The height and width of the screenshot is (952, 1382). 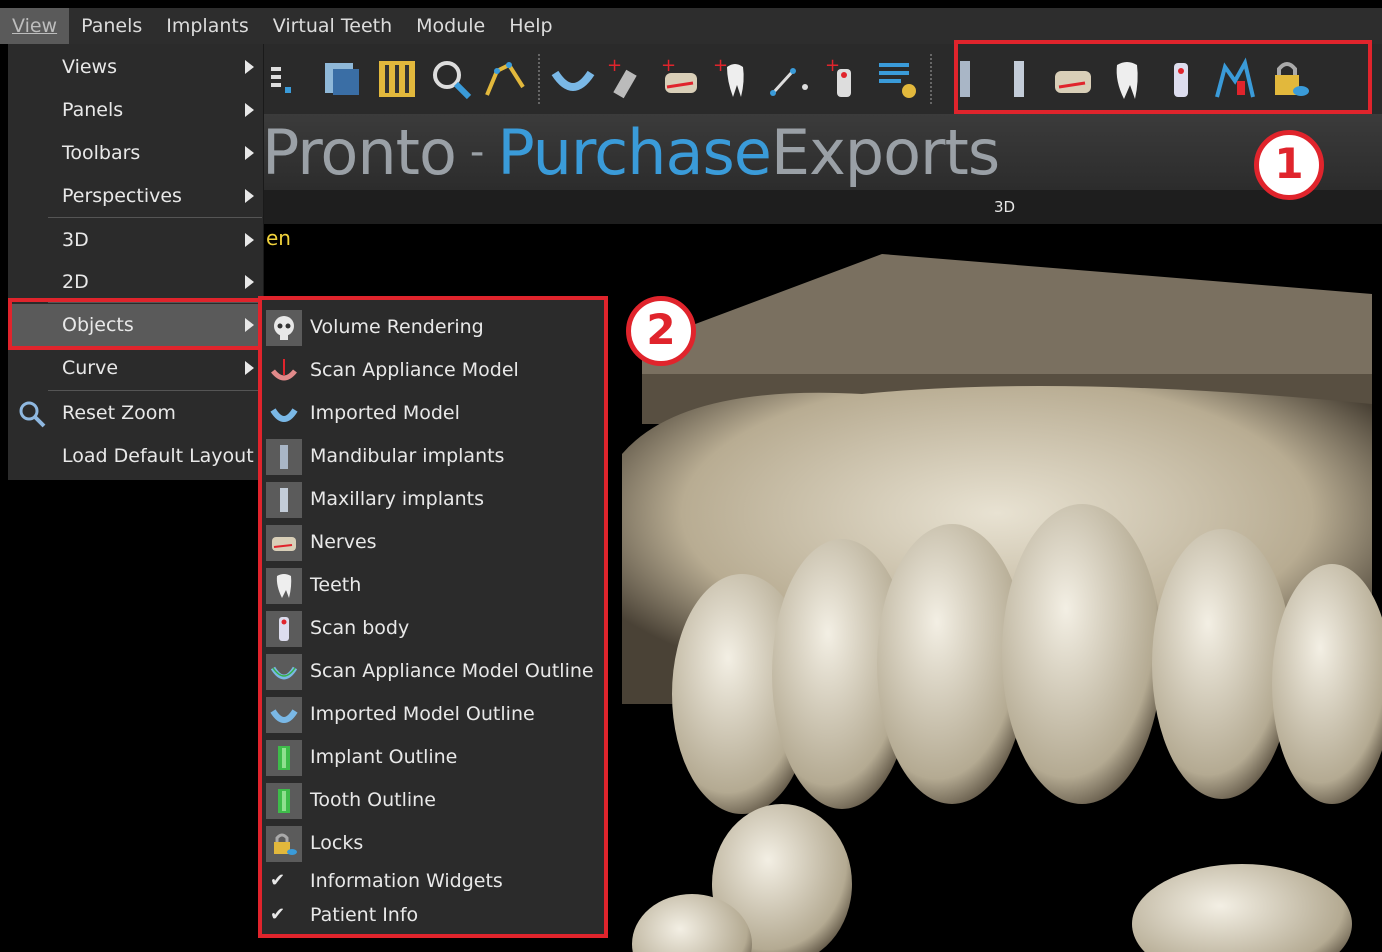 What do you see at coordinates (136, 196) in the screenshot?
I see `menu-item-perspectives: Perspectives` at bounding box center [136, 196].